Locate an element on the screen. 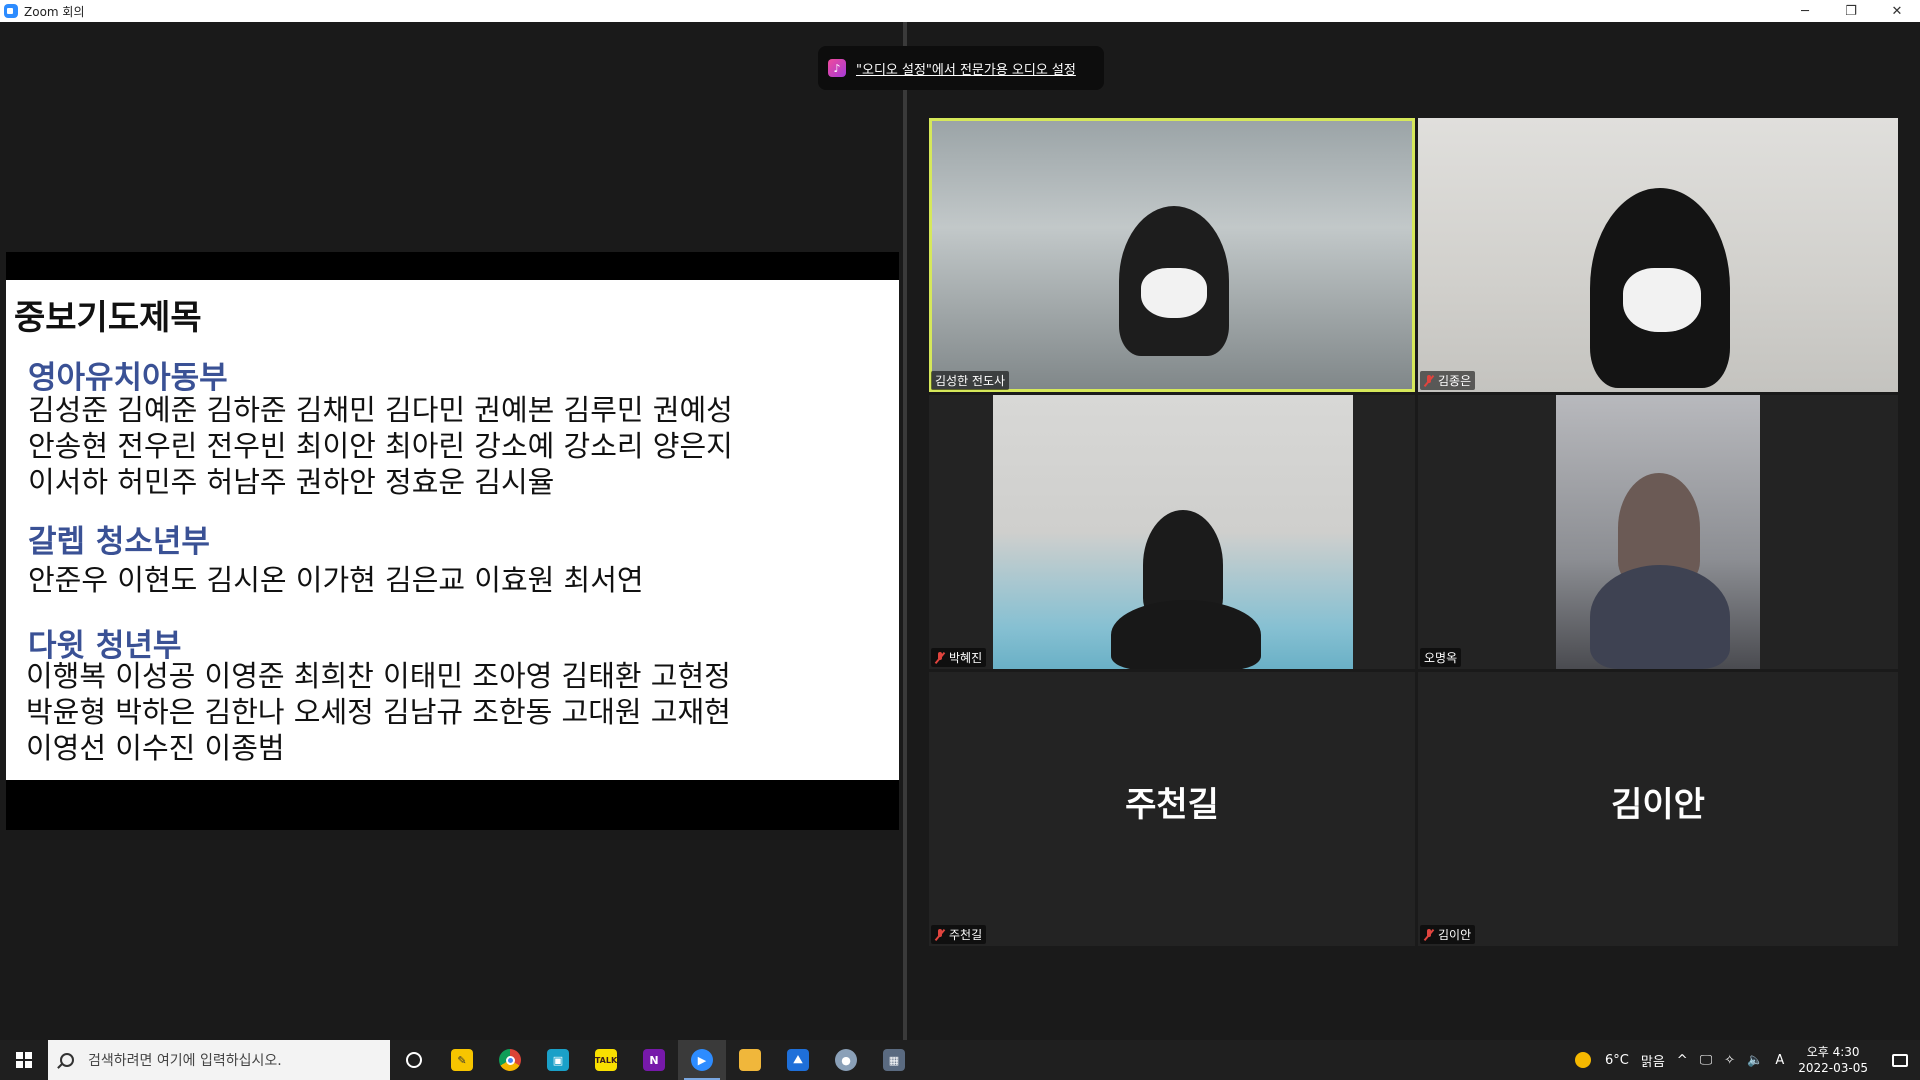 The width and height of the screenshot is (1920, 1080). zoom-app: ▶ is located at coordinates (702, 1060).